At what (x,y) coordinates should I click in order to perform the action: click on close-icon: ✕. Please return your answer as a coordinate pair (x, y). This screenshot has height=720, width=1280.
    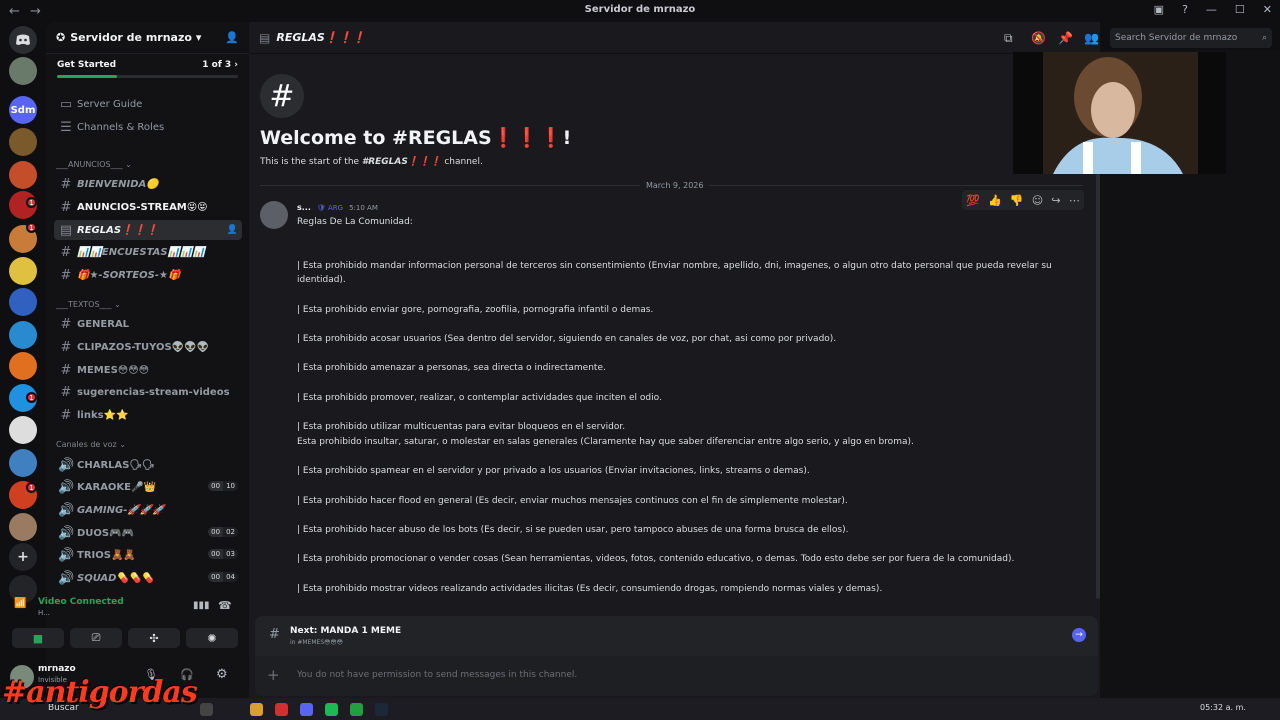
    Looking at the image, I should click on (1267, 9).